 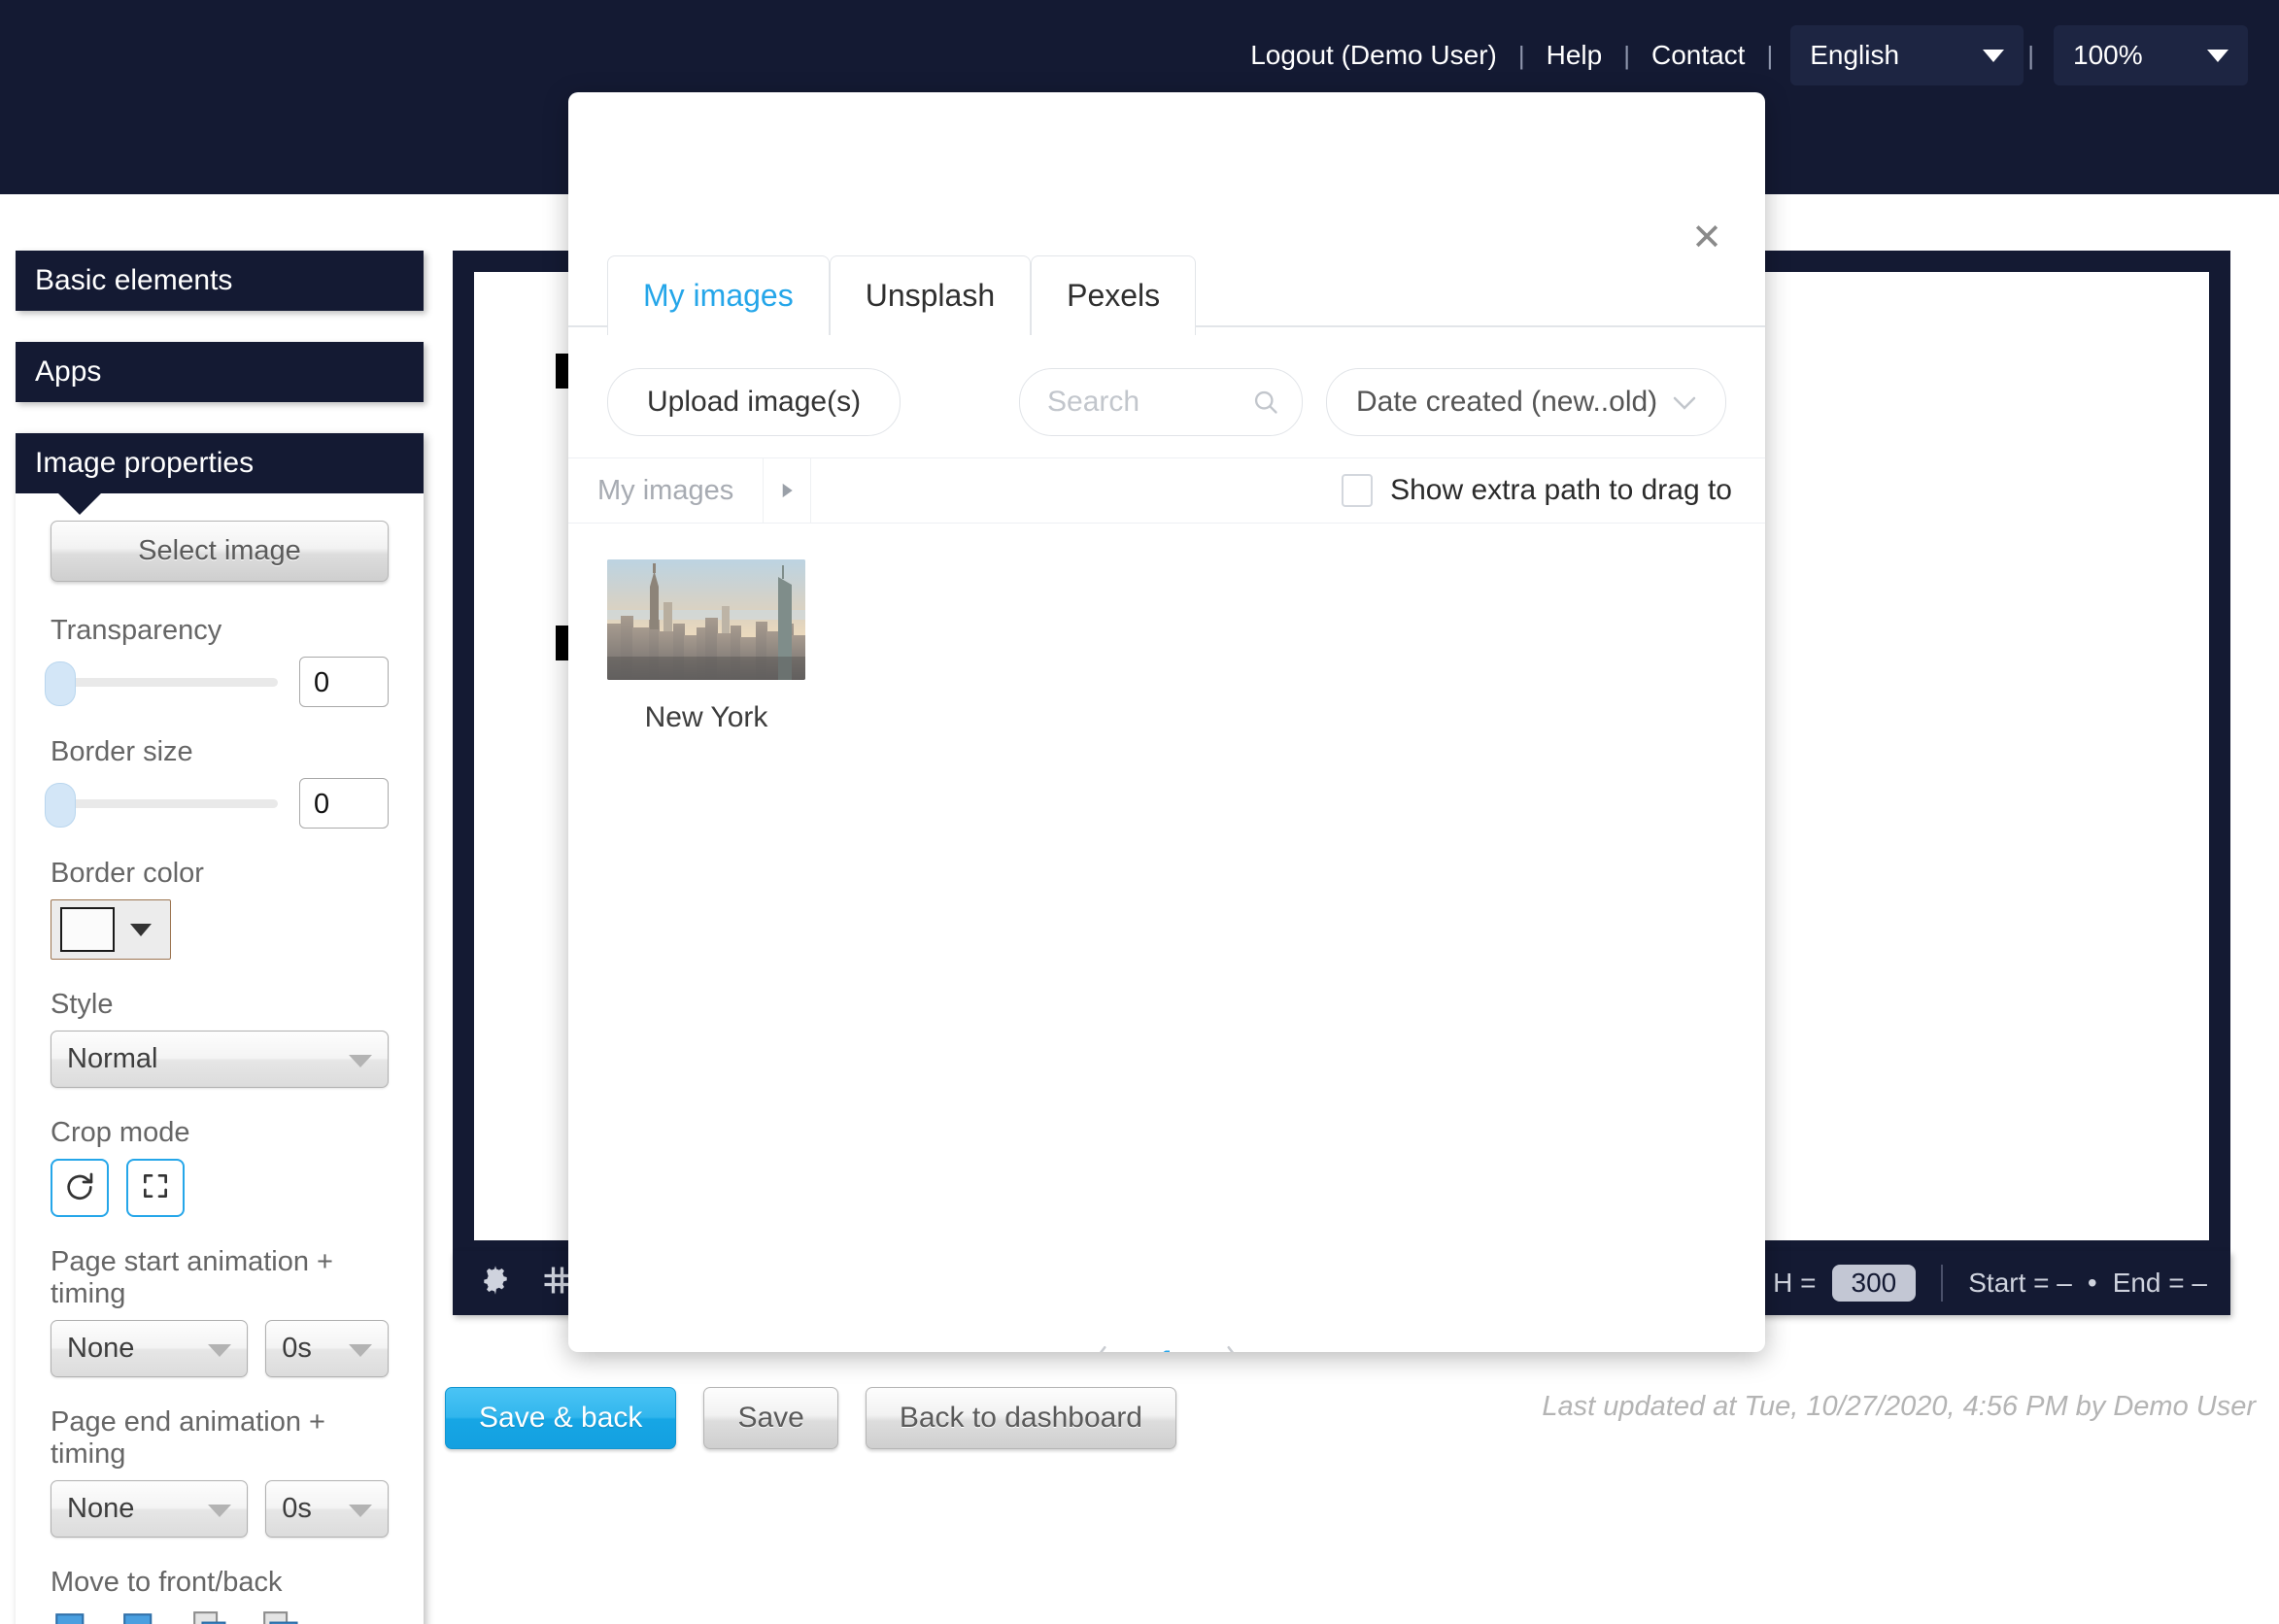 What do you see at coordinates (220, 281) in the screenshot?
I see `sidebar-item-basic-elements: Basic elements` at bounding box center [220, 281].